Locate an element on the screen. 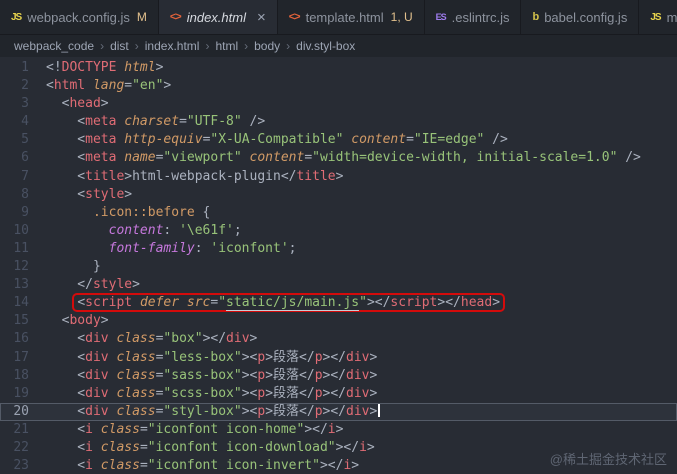  line-number: 6 is located at coordinates (23, 158).